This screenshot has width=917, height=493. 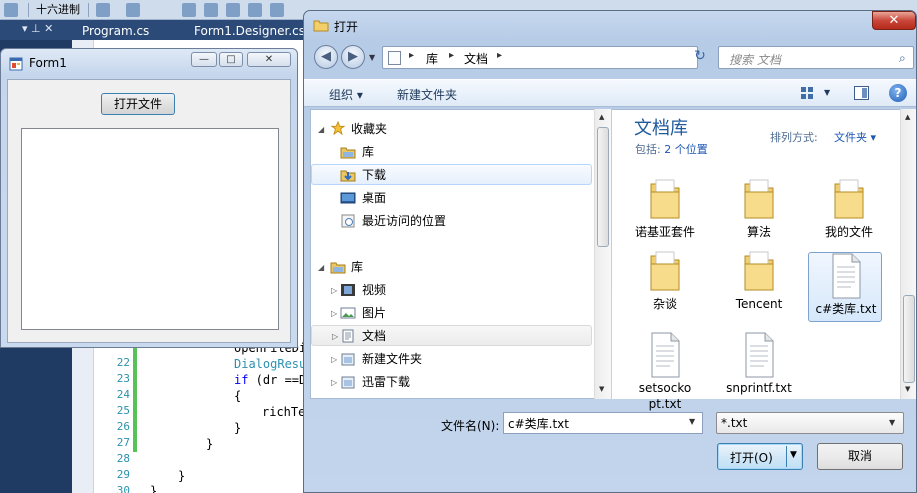 What do you see at coordinates (432, 58) in the screenshot?
I see `breadcrumb-libraries: 库` at bounding box center [432, 58].